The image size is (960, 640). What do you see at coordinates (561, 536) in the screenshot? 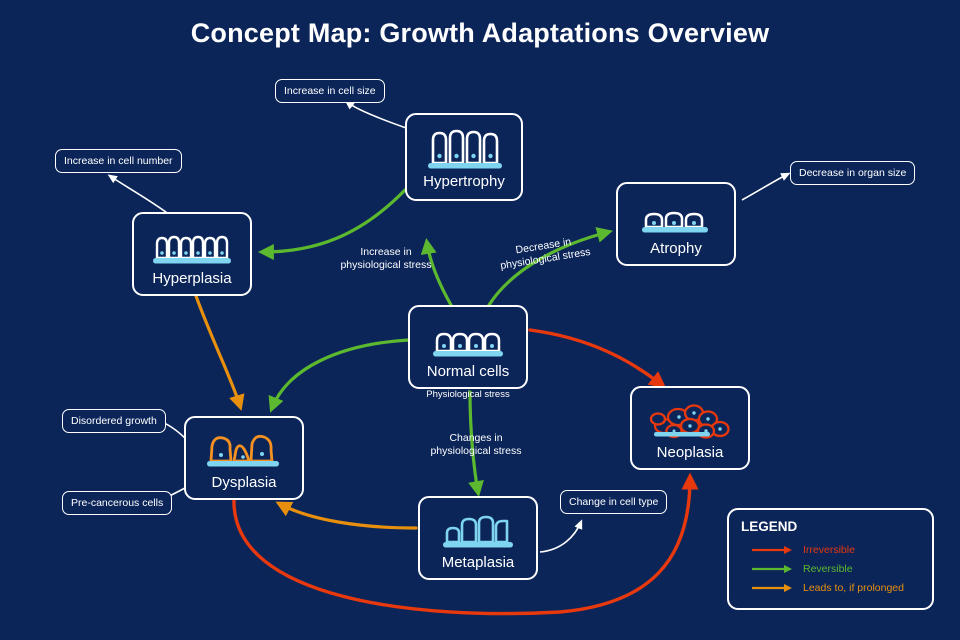
I see `connector-cell-type` at bounding box center [561, 536].